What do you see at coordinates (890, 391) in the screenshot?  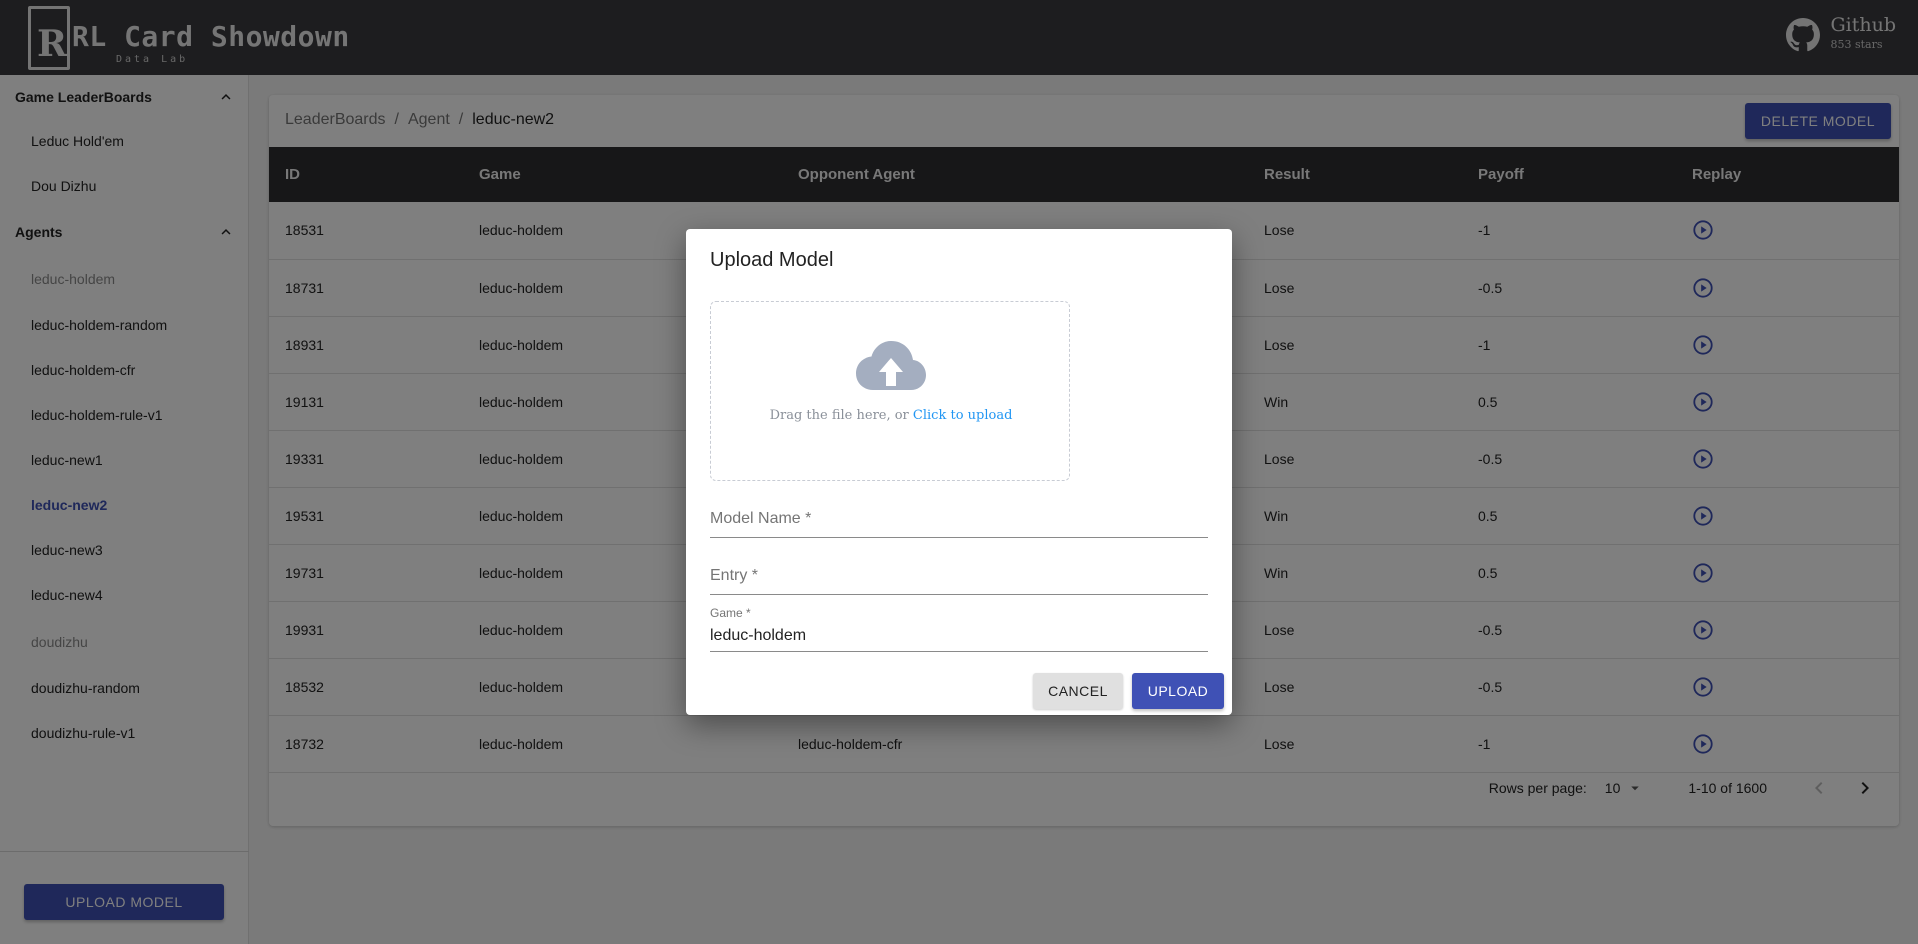 I see `file-dropzone: Drag the file here, or Click to upload` at bounding box center [890, 391].